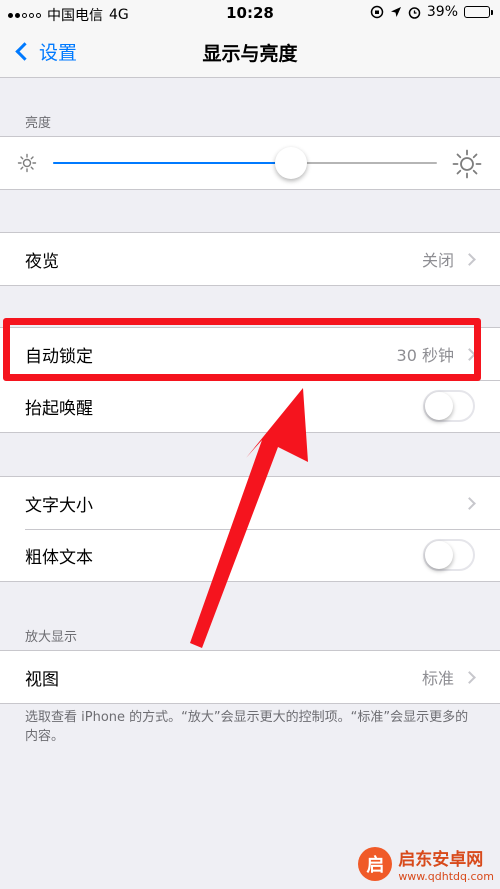 The height and width of the screenshot is (889, 500). I want to click on watermark-name: 启东安卓网, so click(441, 860).